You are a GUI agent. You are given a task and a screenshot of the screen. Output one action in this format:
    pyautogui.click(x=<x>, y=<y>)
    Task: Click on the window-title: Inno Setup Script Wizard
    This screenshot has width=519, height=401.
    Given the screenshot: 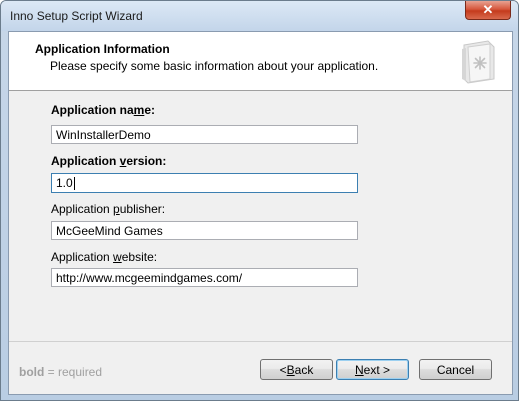 What is the action you would take?
    pyautogui.click(x=76, y=16)
    